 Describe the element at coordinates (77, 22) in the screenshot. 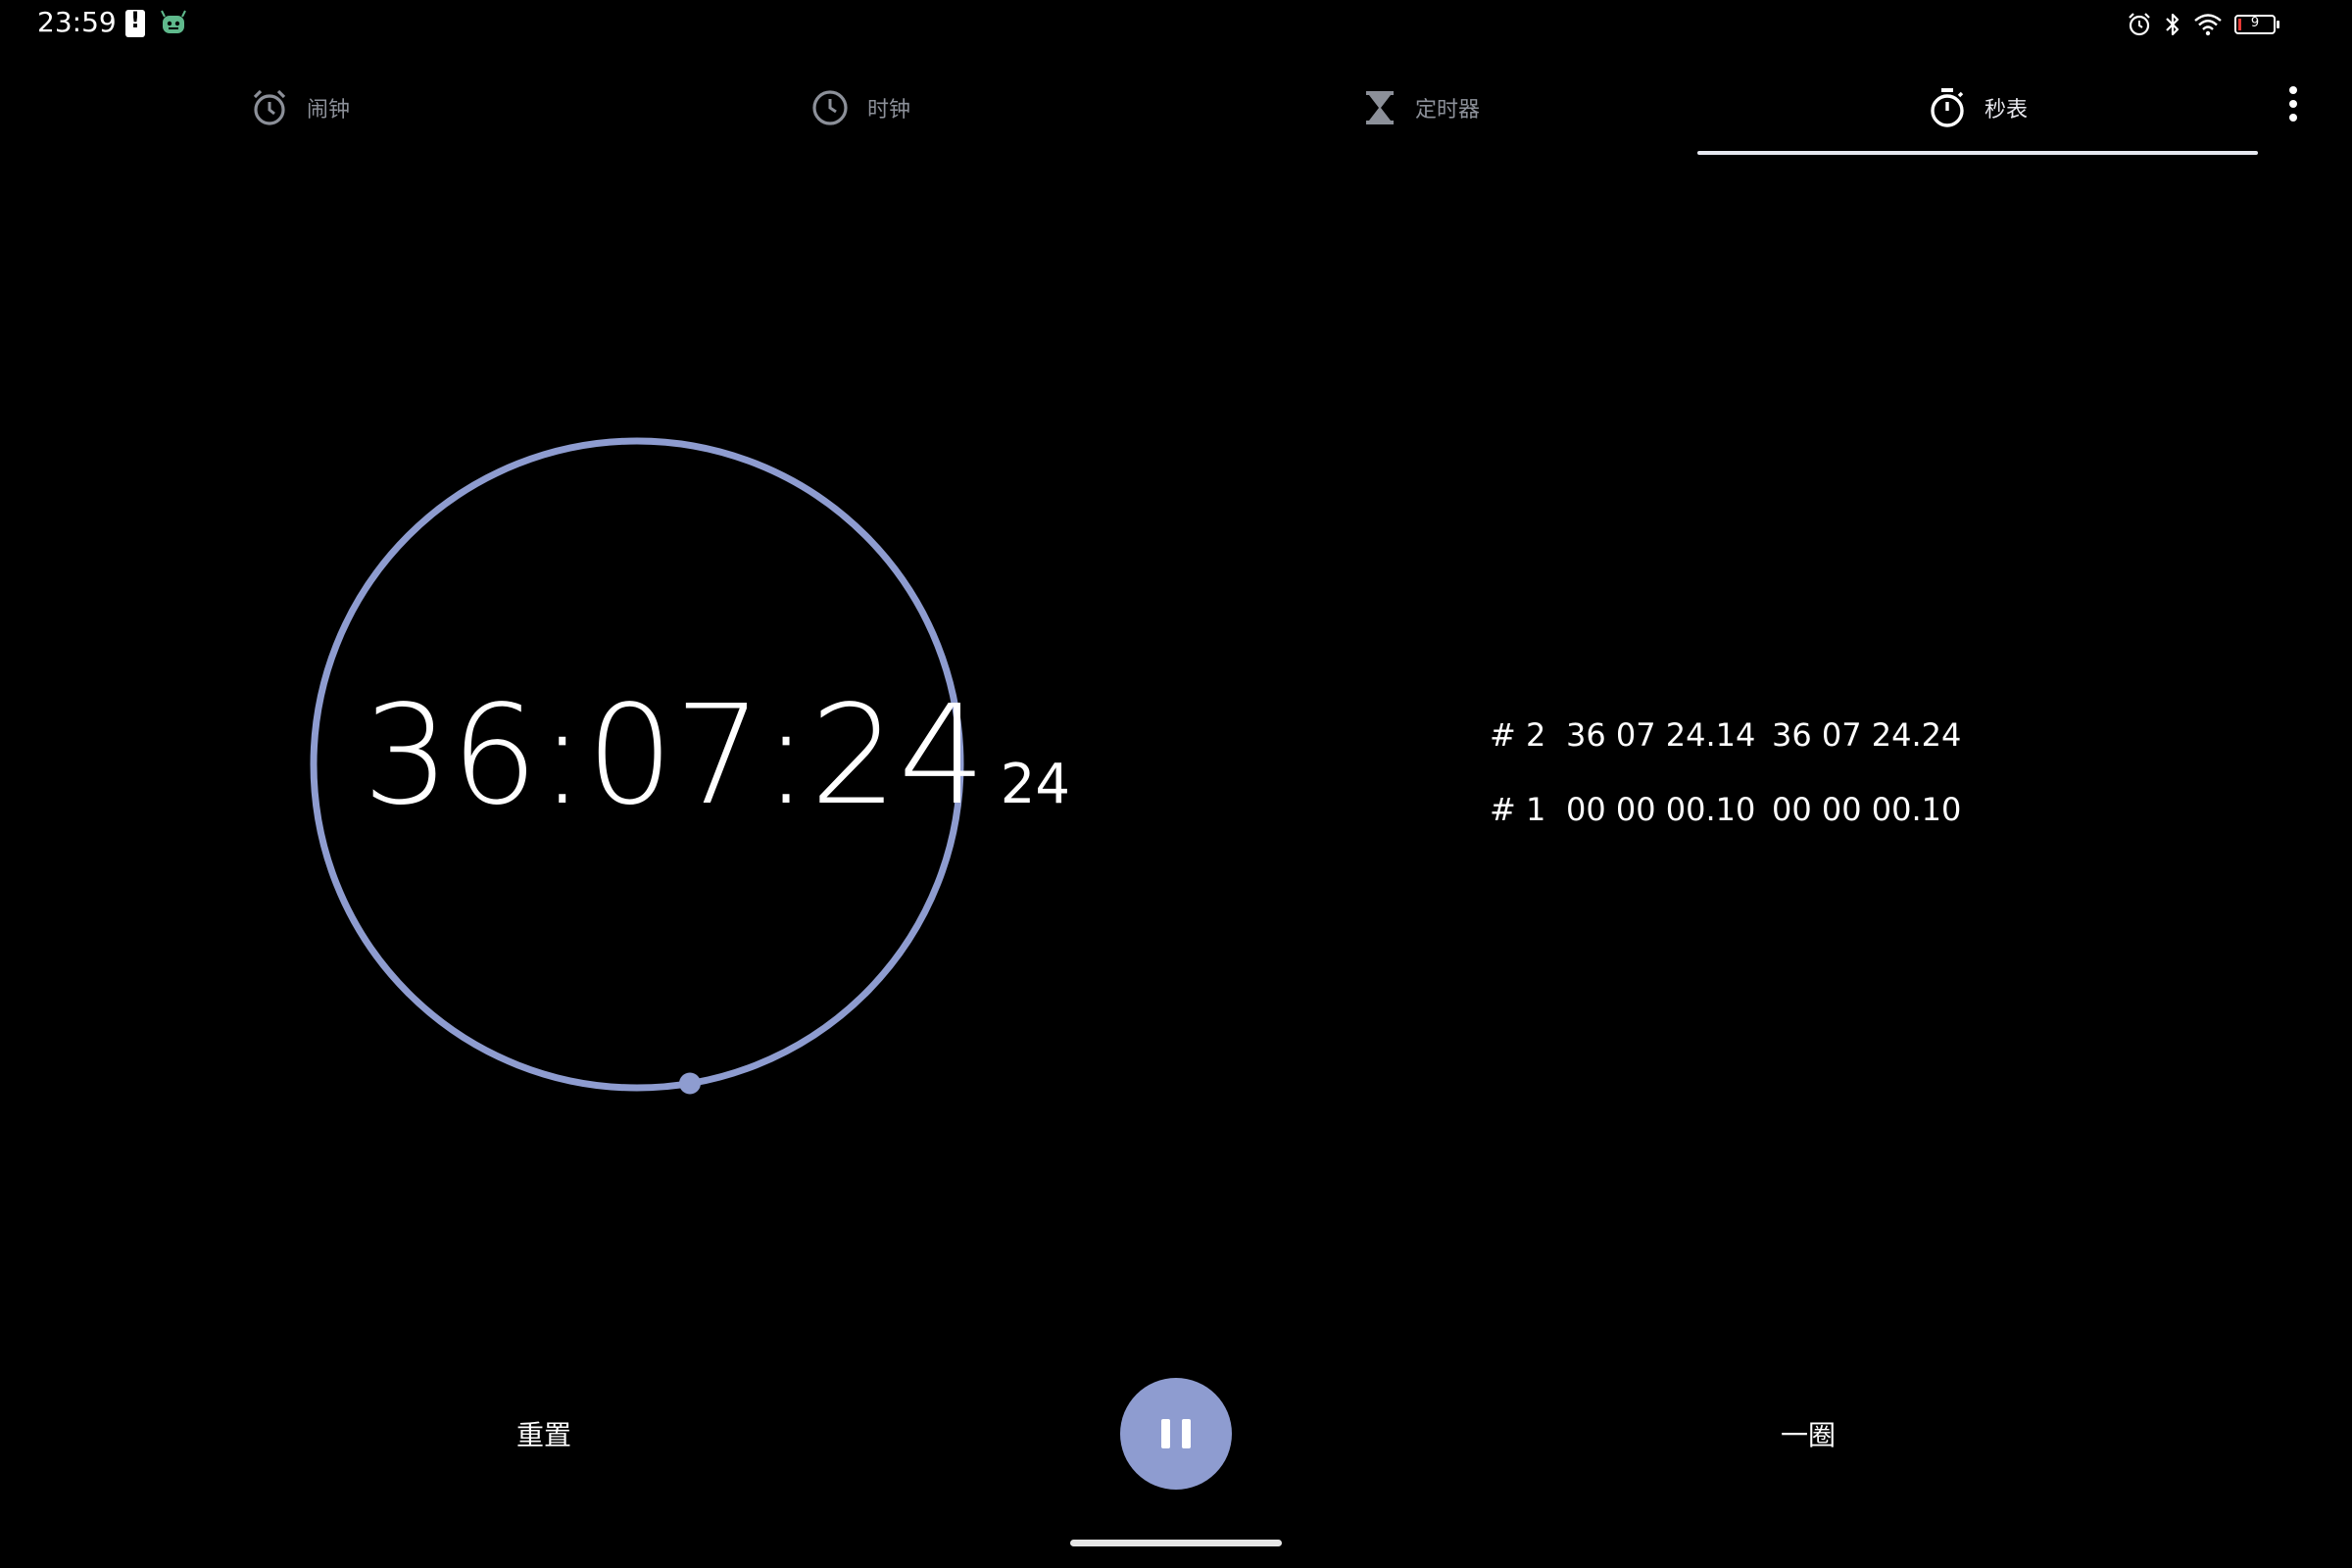

I see `status-time: 23:59` at that location.